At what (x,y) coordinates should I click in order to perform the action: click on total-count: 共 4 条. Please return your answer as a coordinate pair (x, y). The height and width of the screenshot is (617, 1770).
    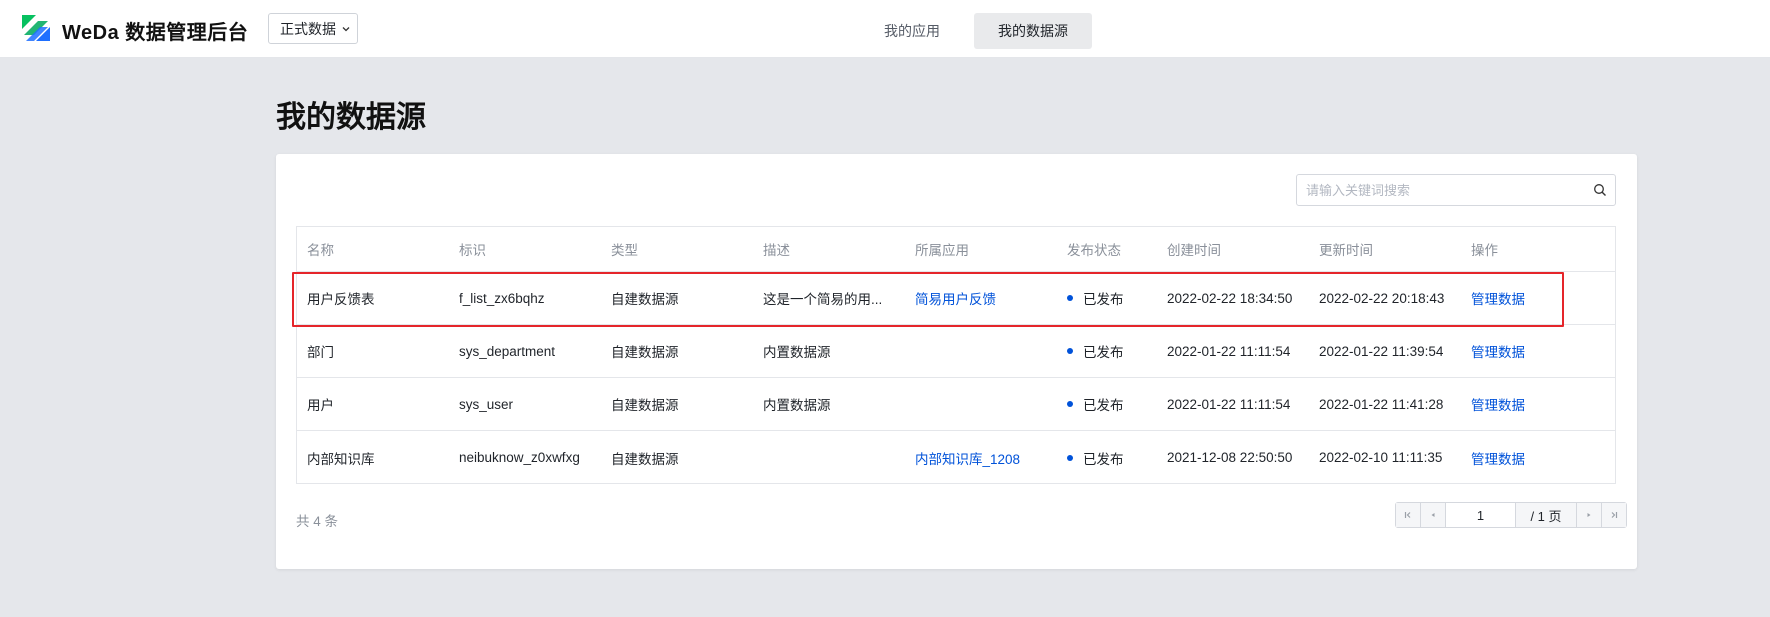
    Looking at the image, I should click on (317, 521).